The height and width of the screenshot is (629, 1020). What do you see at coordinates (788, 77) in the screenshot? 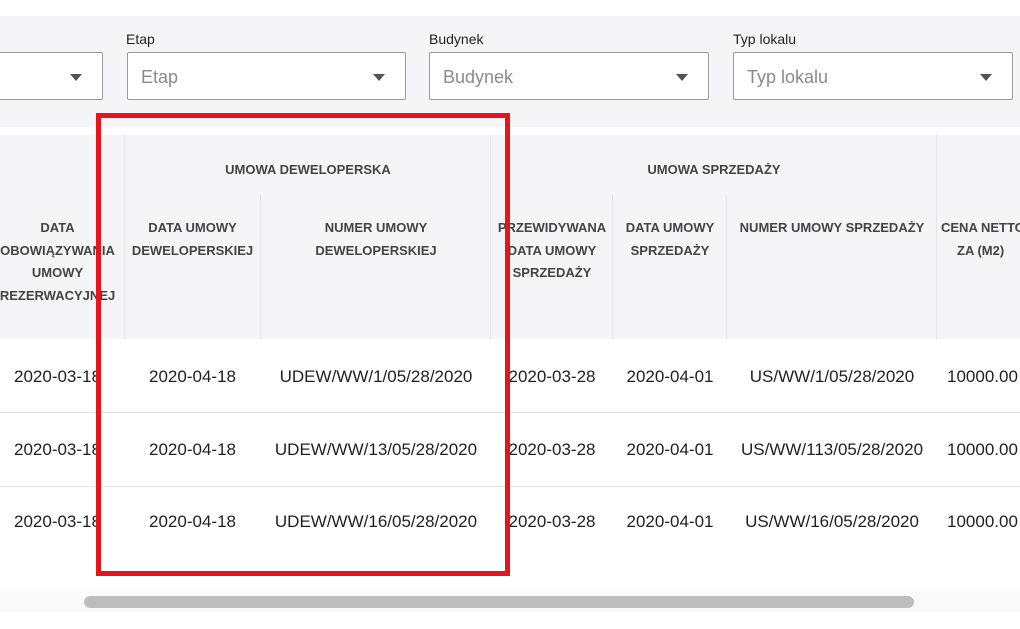
I see `filter-typ-lokalu-placeholder: Typ lokalu` at bounding box center [788, 77].